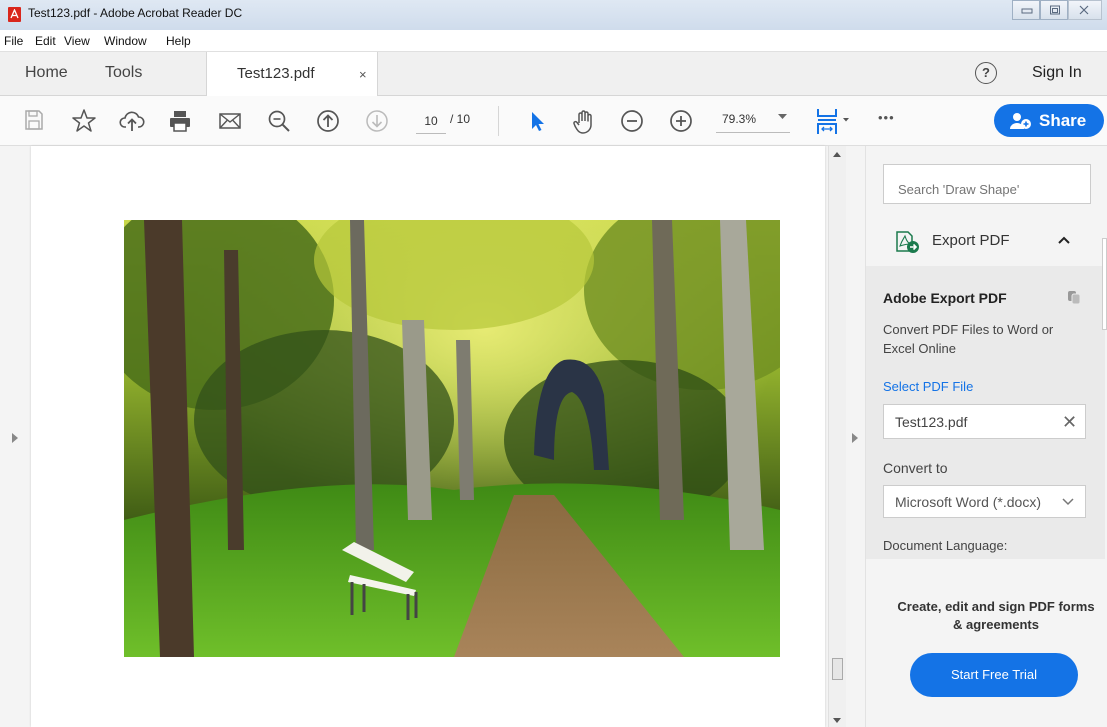 This screenshot has height=727, width=1107. Describe the element at coordinates (907, 242) in the screenshot. I see `export-pdf-icon` at that location.